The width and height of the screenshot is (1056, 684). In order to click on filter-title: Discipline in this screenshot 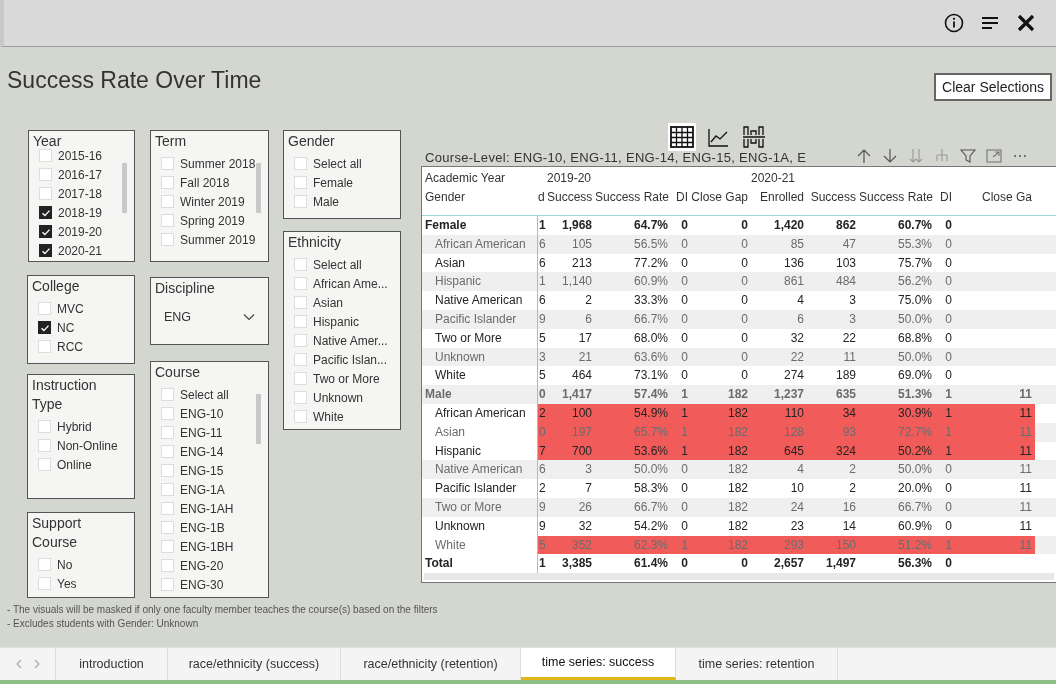, I will do `click(185, 288)`.